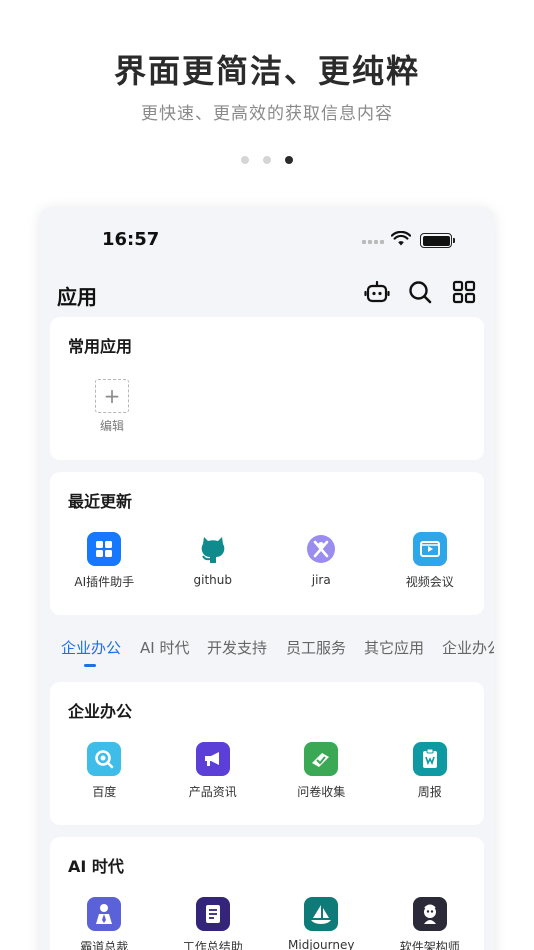  What do you see at coordinates (213, 549) in the screenshot?
I see `github-icon` at bounding box center [213, 549].